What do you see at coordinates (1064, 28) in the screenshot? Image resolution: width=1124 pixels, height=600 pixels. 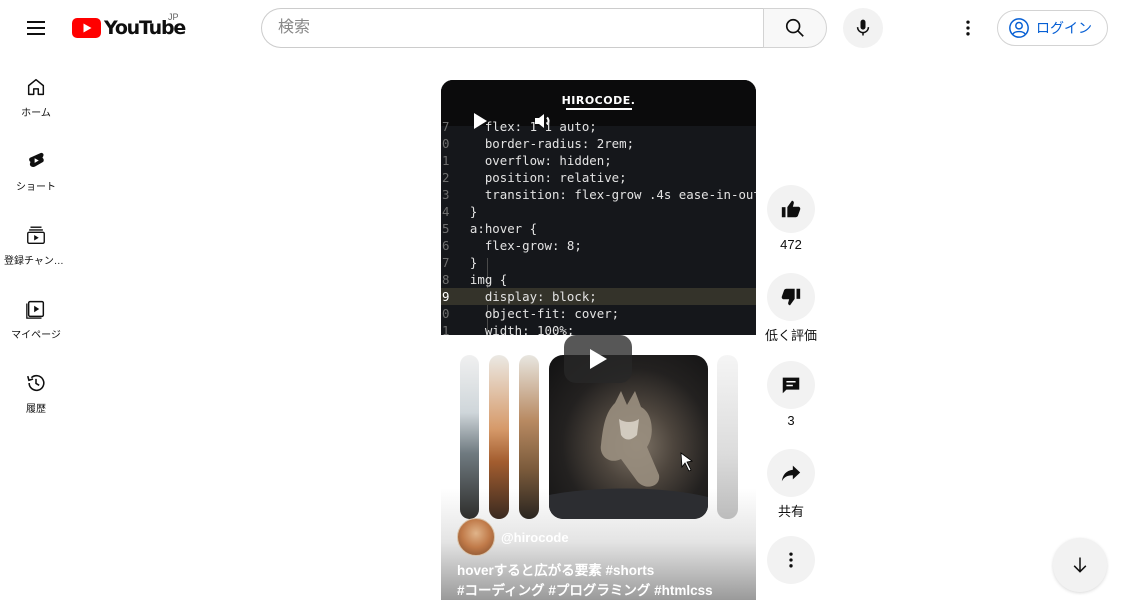 I see `login-label: ログイン` at bounding box center [1064, 28].